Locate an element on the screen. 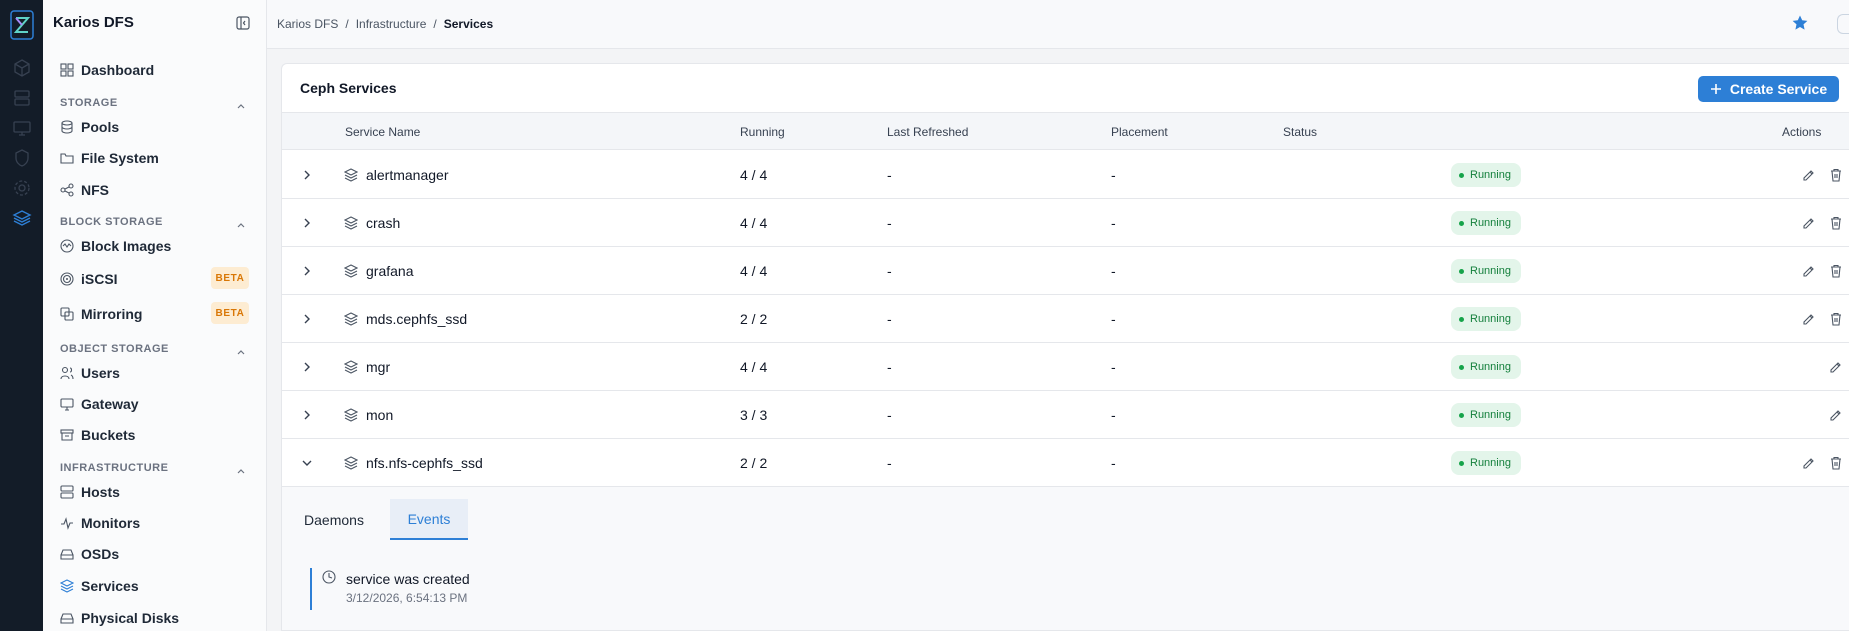 The height and width of the screenshot is (631, 1849). sidebar-item-pools: Pools is located at coordinates (89, 127).